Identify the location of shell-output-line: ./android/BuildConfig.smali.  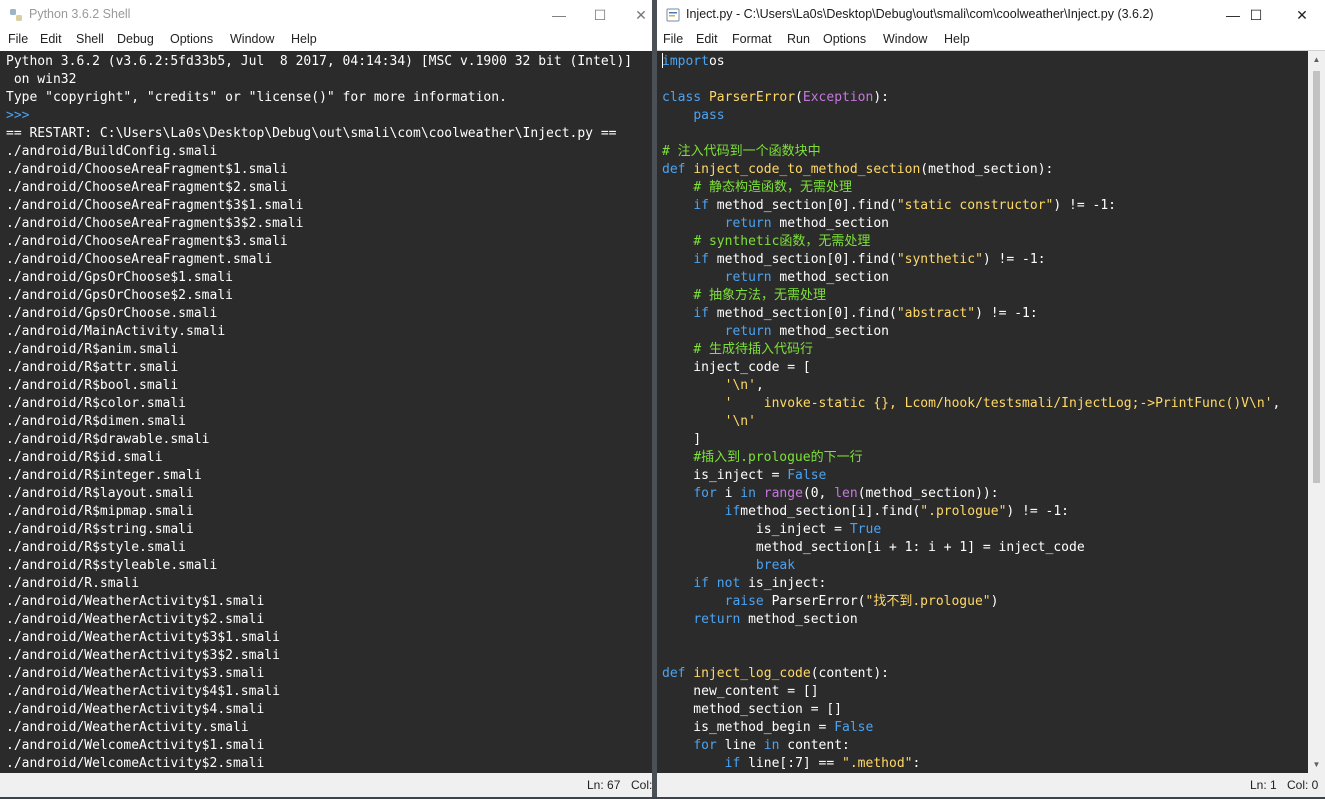
(112, 151).